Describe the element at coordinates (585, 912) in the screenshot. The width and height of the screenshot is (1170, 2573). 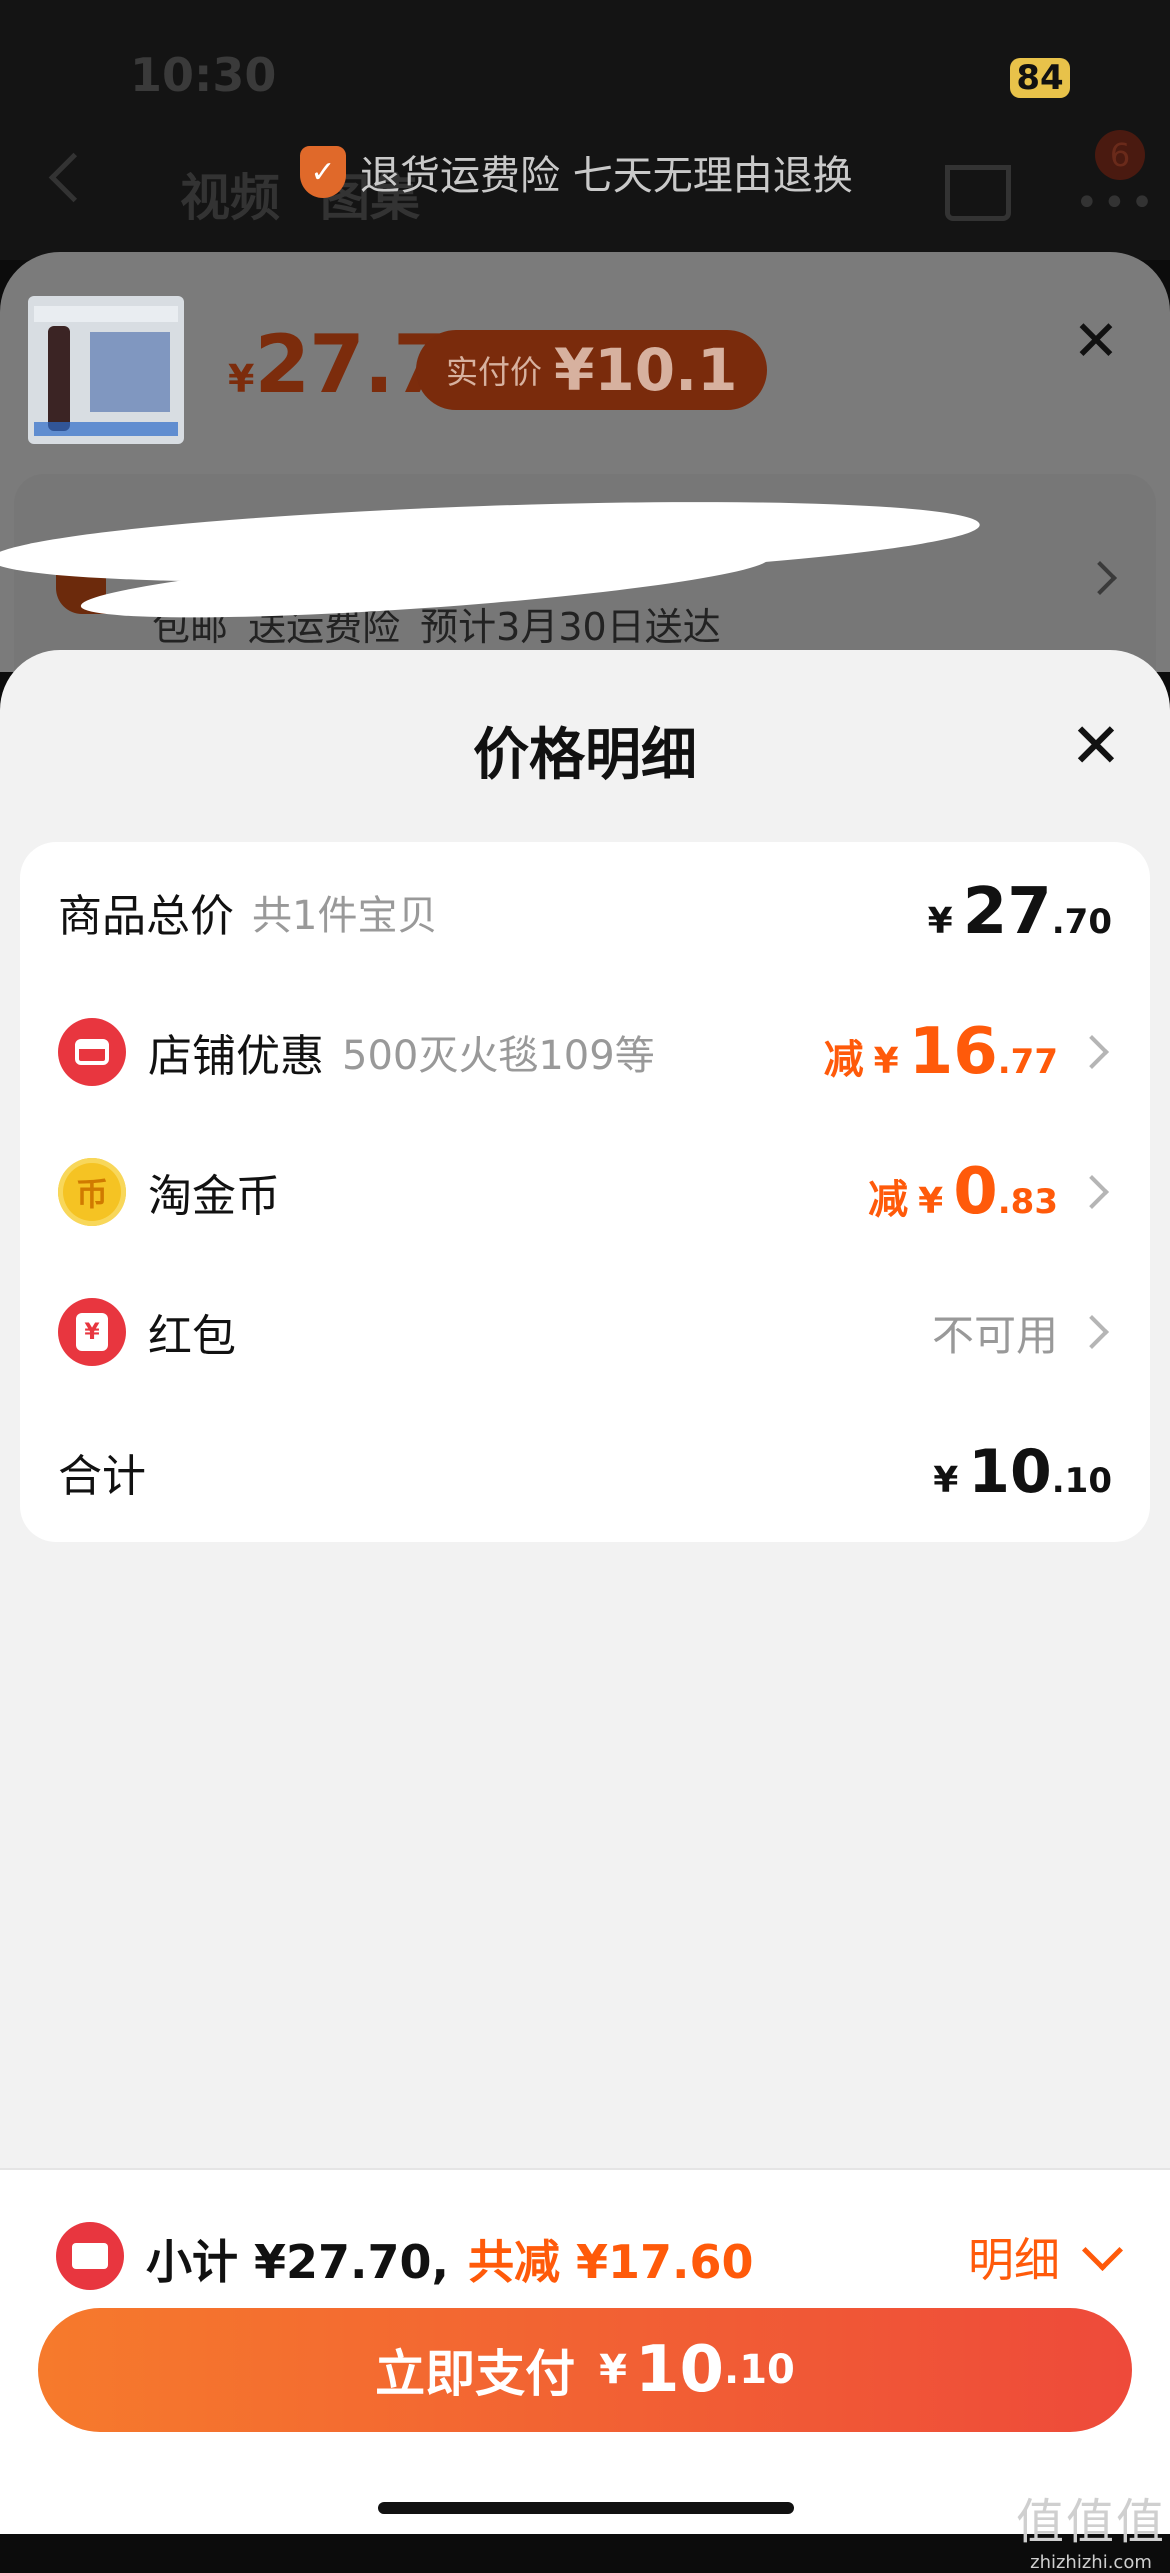
I see `row-total-goods: 商品总价 共1件宝贝 ¥27.70` at that location.